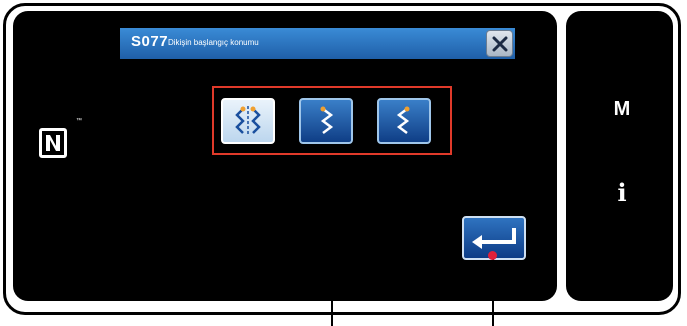  I want to click on dialog-title-bar: S077 Dikişin başlangıç konumu, so click(317, 43).